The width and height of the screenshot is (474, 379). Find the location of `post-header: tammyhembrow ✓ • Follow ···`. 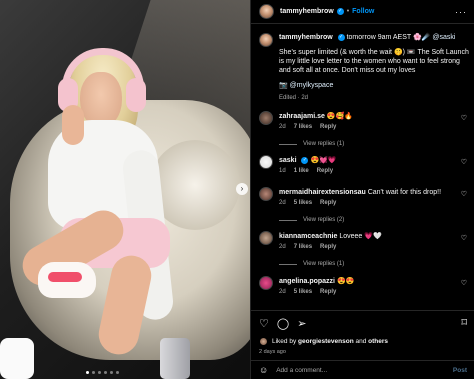

post-header: tammyhembrow ✓ • Follow ··· is located at coordinates (362, 12).